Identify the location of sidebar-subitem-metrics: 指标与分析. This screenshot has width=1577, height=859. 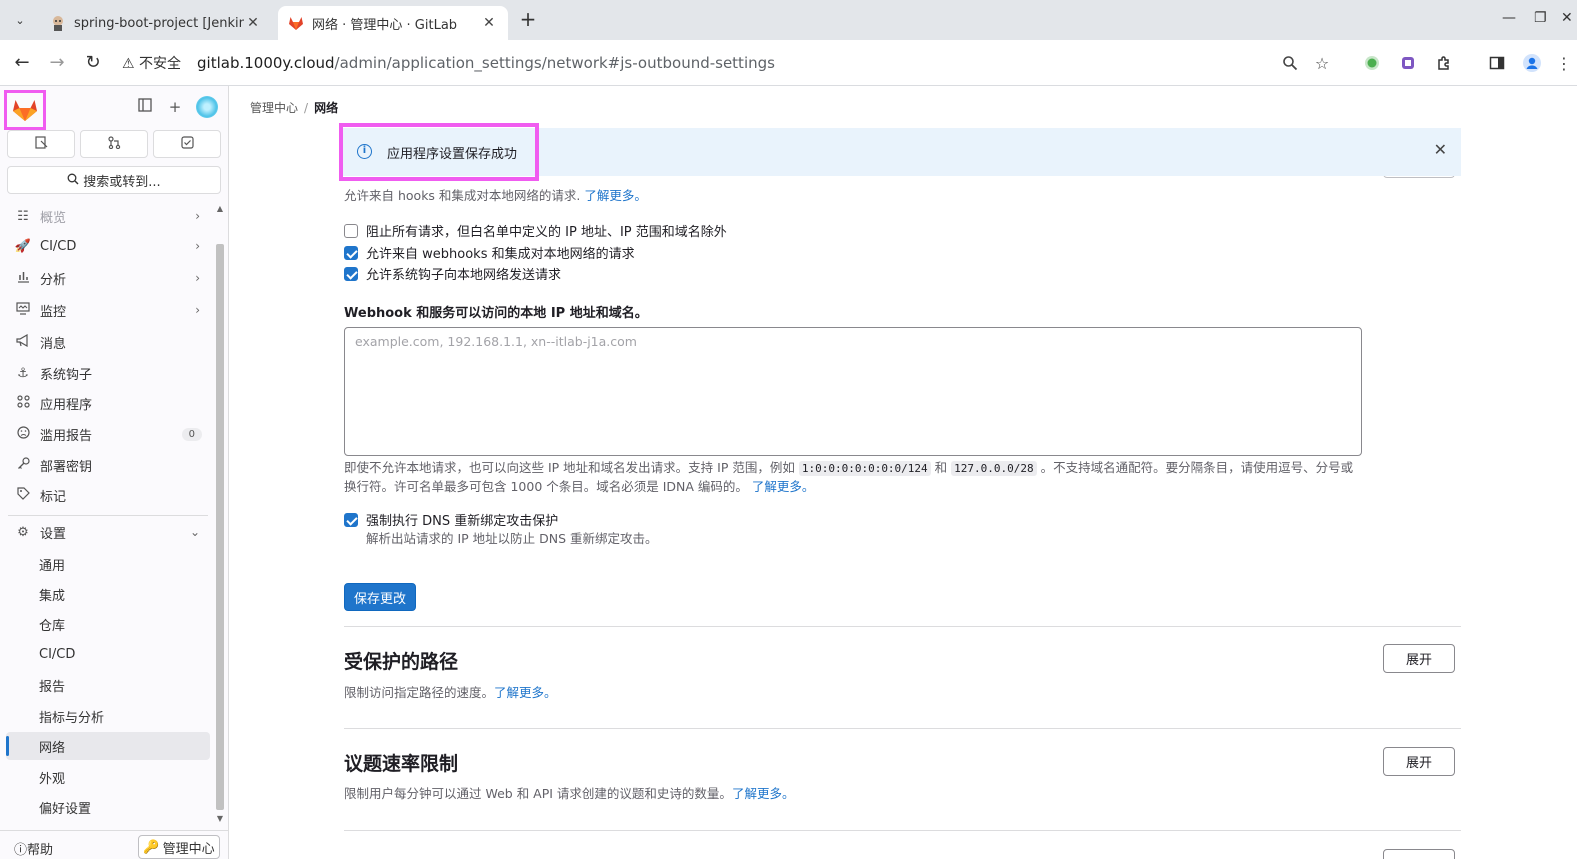
(108, 716).